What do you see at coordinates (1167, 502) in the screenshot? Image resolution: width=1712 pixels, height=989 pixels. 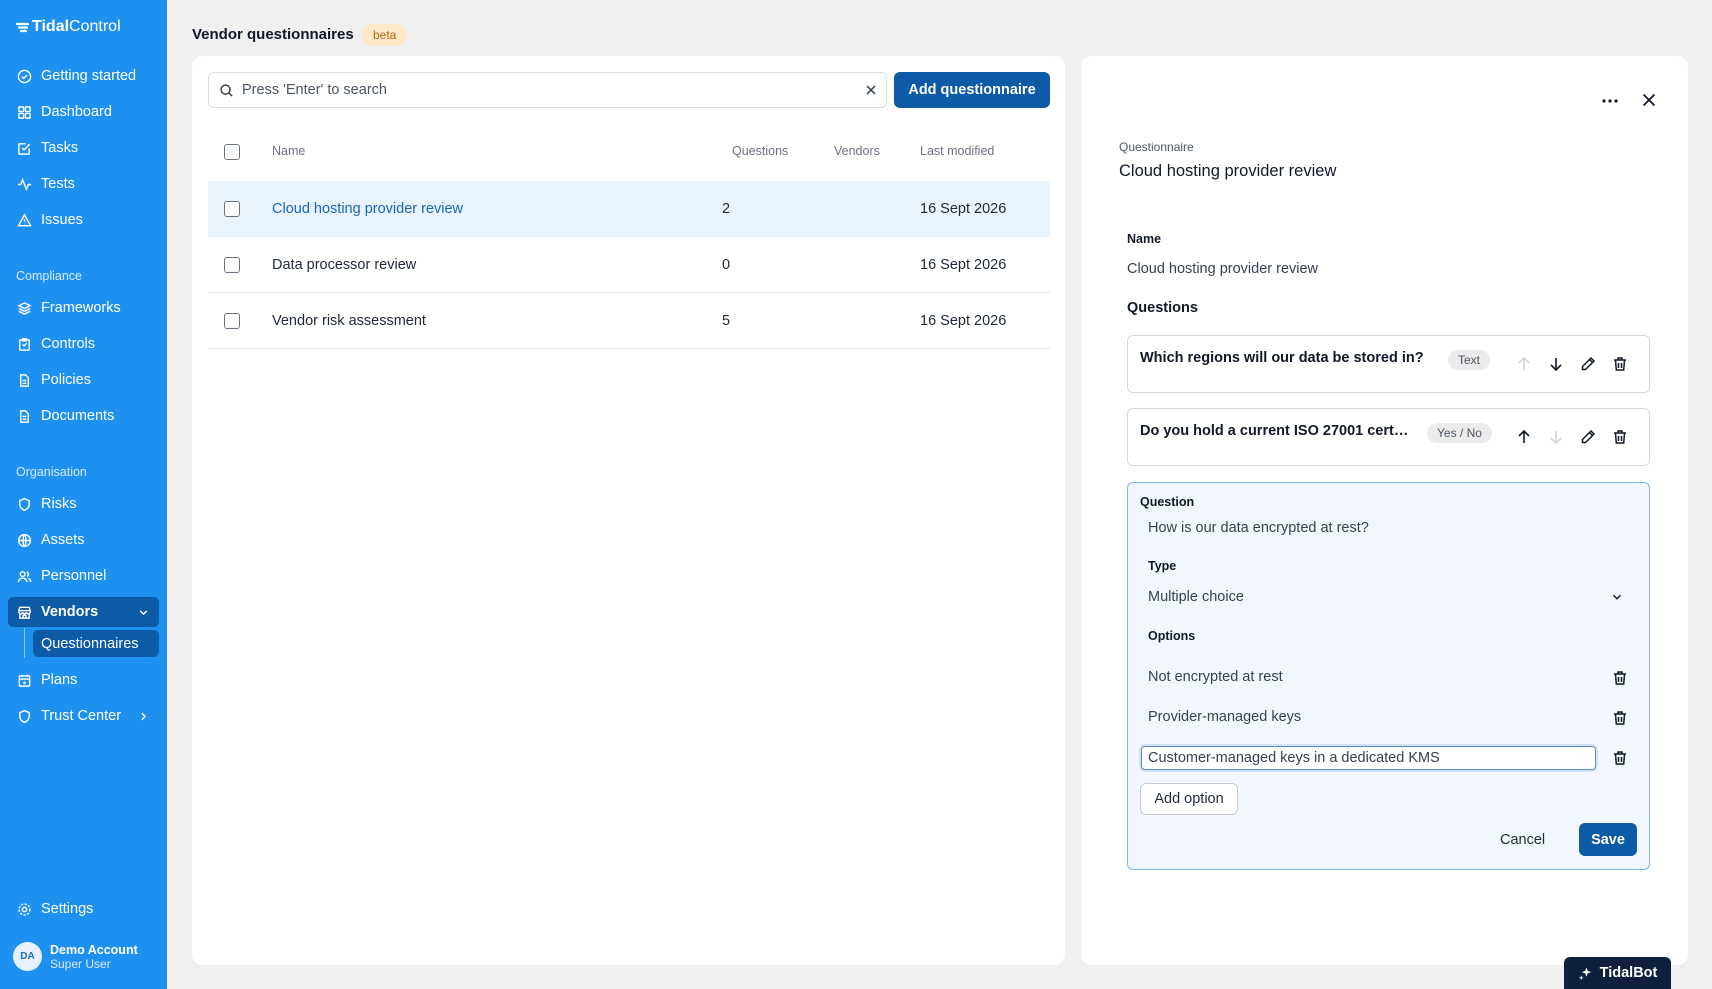 I see `question-label: Question` at bounding box center [1167, 502].